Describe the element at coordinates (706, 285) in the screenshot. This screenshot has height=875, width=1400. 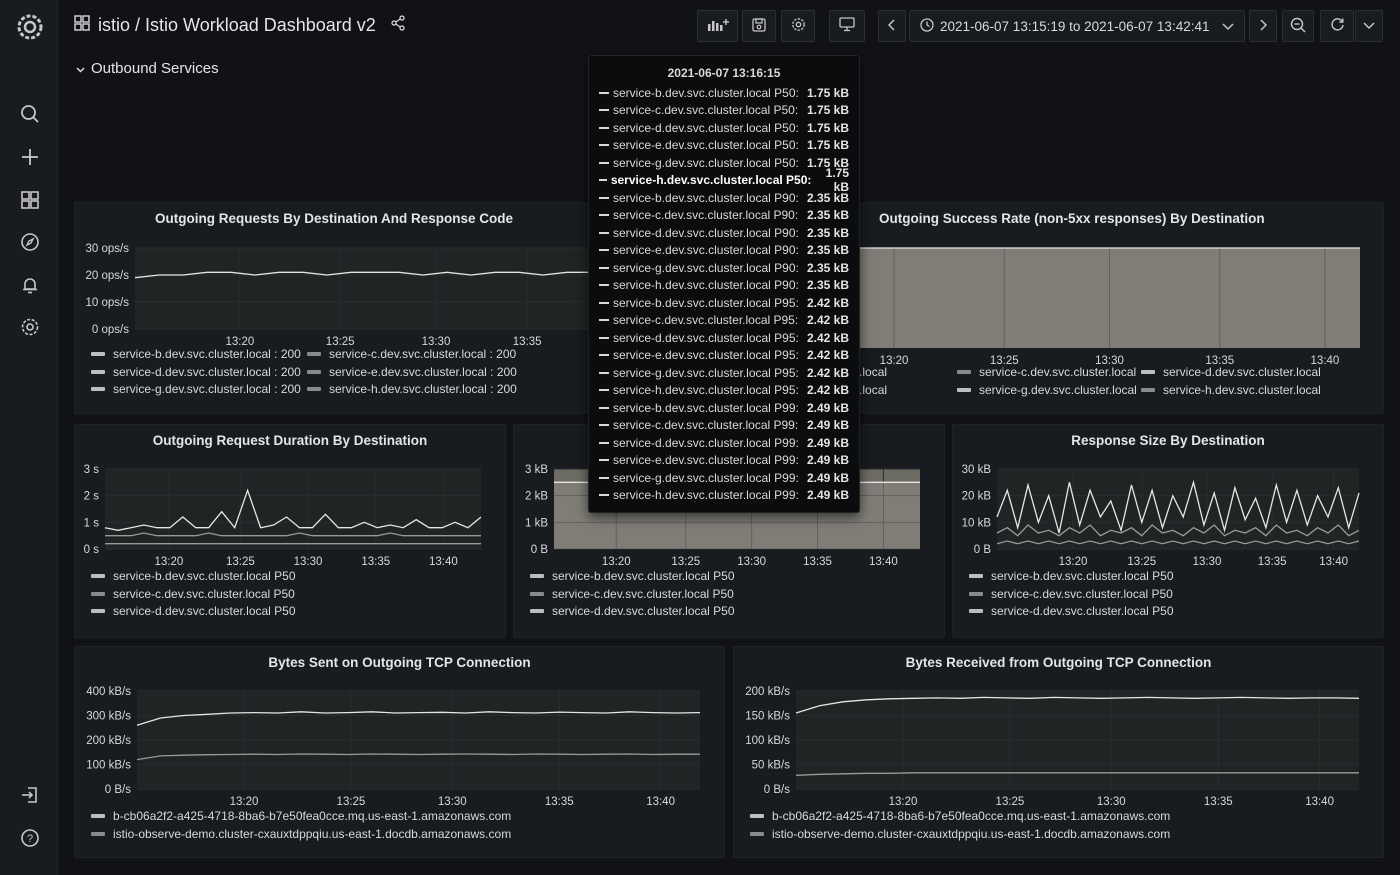
I see `tooltip-series-label: service-h.dev.svc.cluster.local P90:` at that location.